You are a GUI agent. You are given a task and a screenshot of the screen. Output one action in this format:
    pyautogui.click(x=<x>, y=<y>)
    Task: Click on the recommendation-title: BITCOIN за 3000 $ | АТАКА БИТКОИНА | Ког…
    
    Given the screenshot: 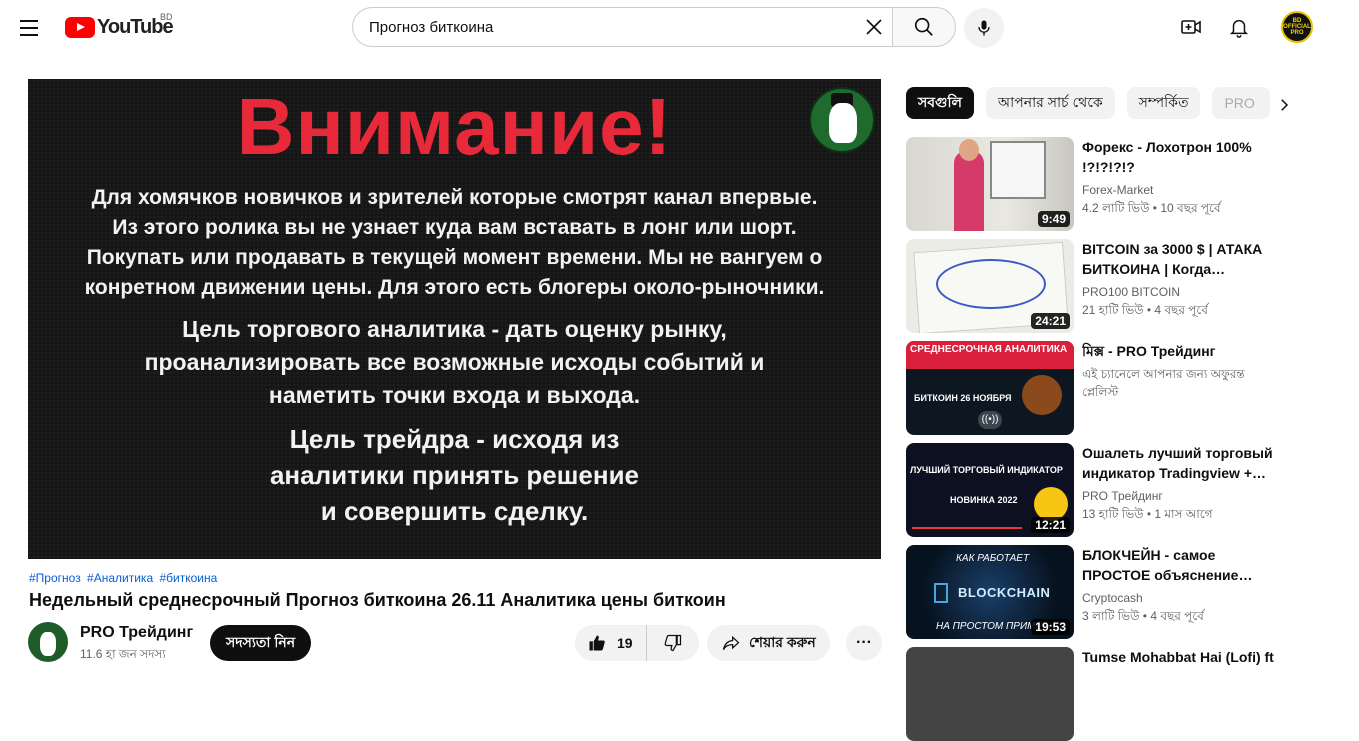 What is the action you would take?
    pyautogui.click(x=1182, y=259)
    